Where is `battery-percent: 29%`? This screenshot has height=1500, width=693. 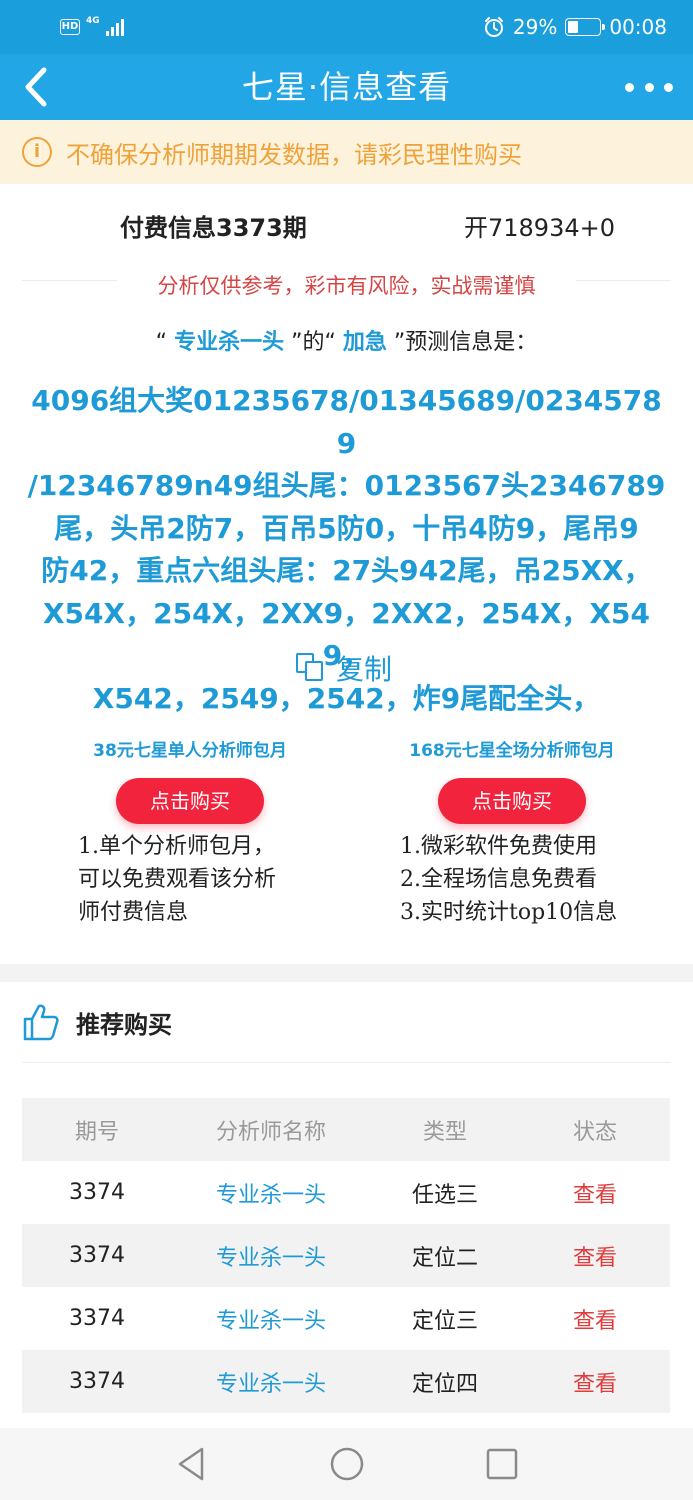
battery-percent: 29% is located at coordinates (535, 27).